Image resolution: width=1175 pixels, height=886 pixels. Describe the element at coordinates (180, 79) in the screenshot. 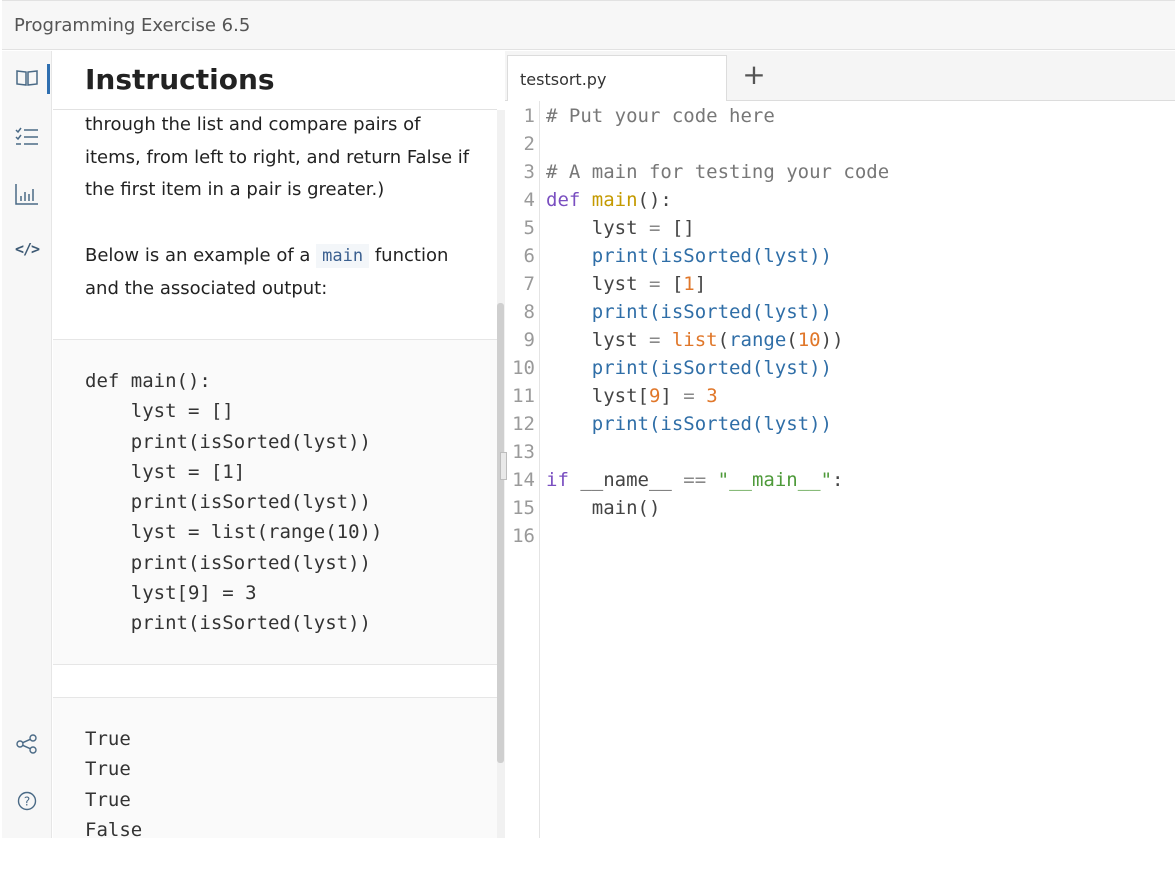

I see `instructions-heading: Instructions` at that location.